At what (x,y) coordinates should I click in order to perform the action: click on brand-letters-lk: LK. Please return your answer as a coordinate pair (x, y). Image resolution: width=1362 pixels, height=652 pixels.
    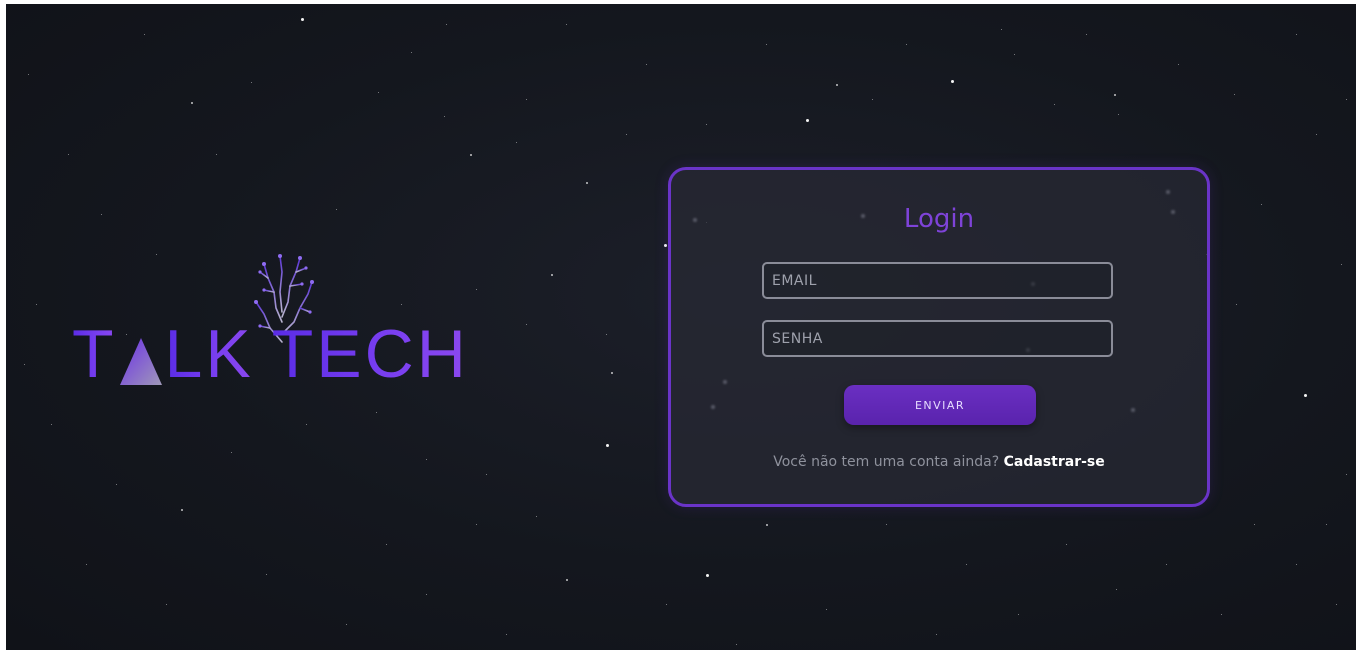
    Looking at the image, I should click on (209, 354).